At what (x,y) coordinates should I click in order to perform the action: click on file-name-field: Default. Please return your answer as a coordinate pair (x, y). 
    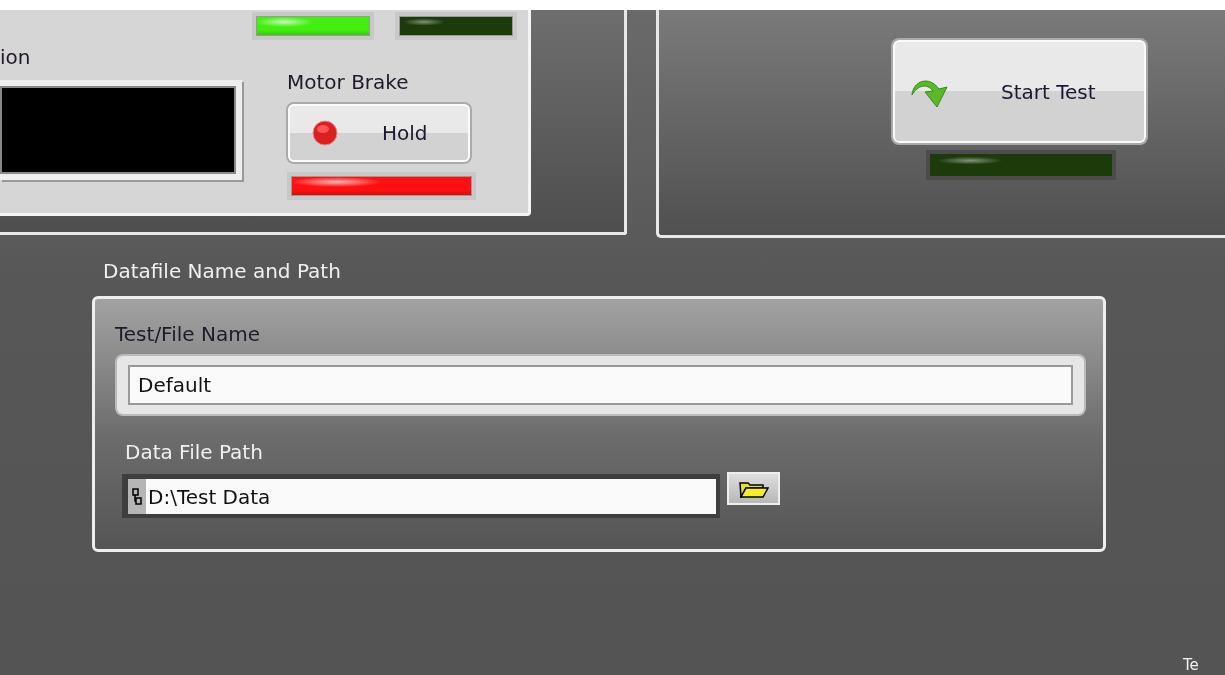
    Looking at the image, I should click on (600, 385).